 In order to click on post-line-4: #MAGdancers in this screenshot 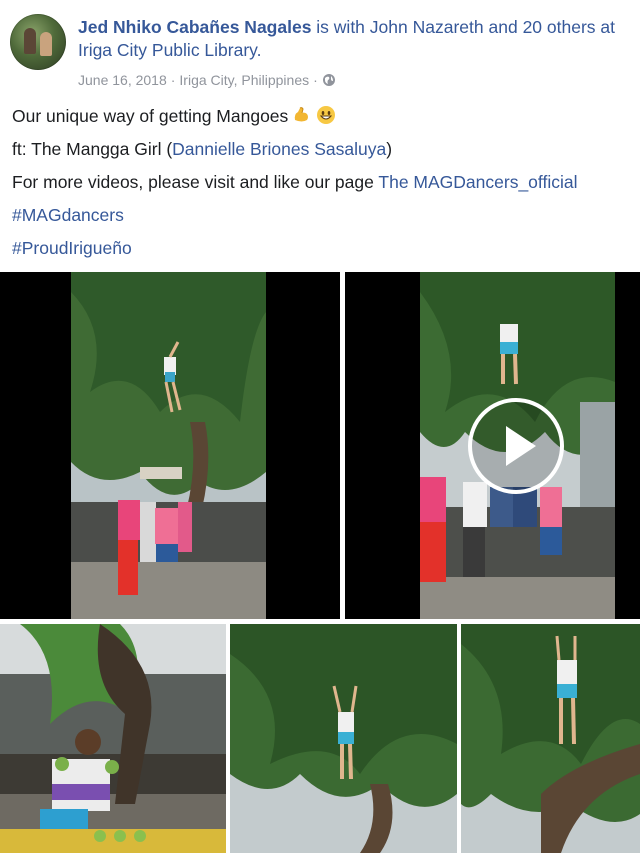, I will do `click(326, 215)`.